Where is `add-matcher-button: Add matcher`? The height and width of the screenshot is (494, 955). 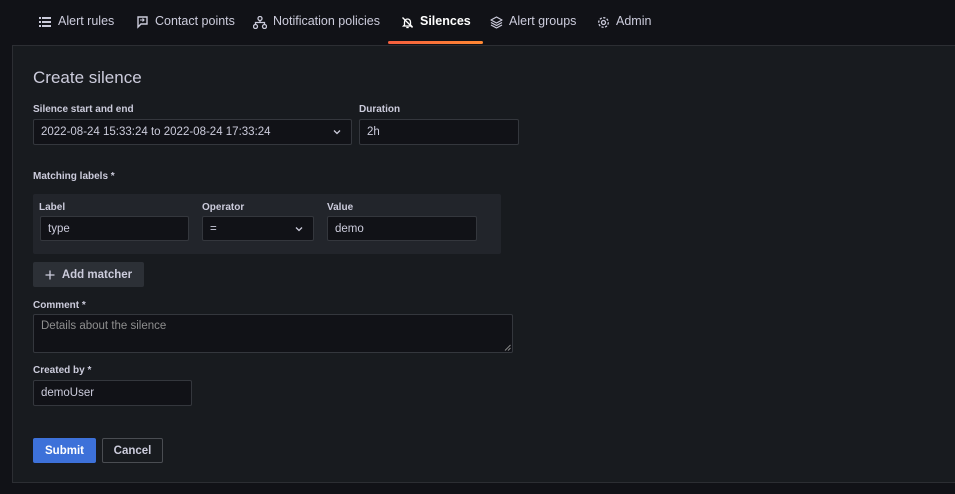 add-matcher-button: Add matcher is located at coordinates (88, 274).